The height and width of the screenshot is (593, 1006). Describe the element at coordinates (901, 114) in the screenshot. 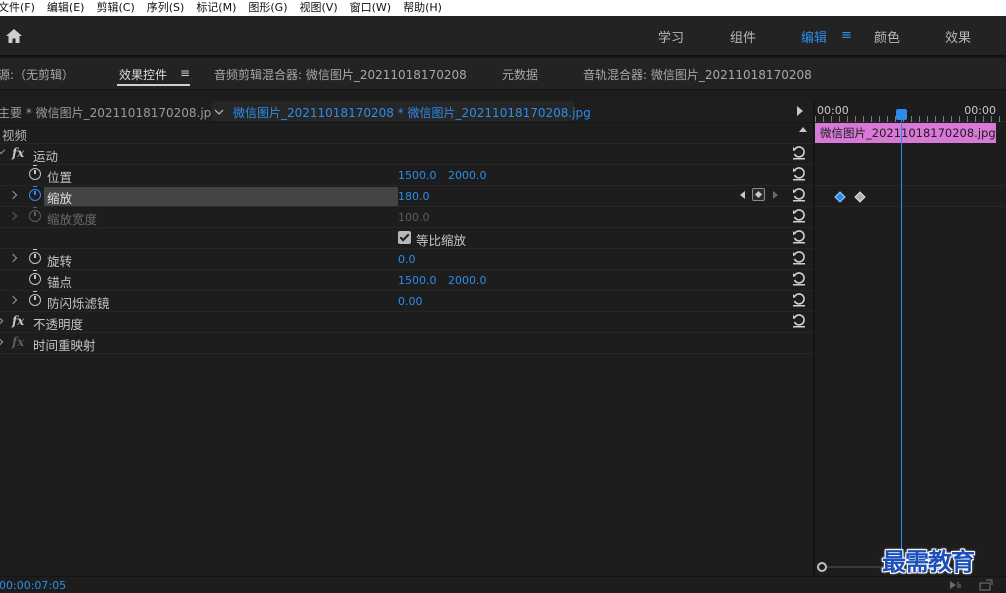

I see `playhead-handle` at that location.